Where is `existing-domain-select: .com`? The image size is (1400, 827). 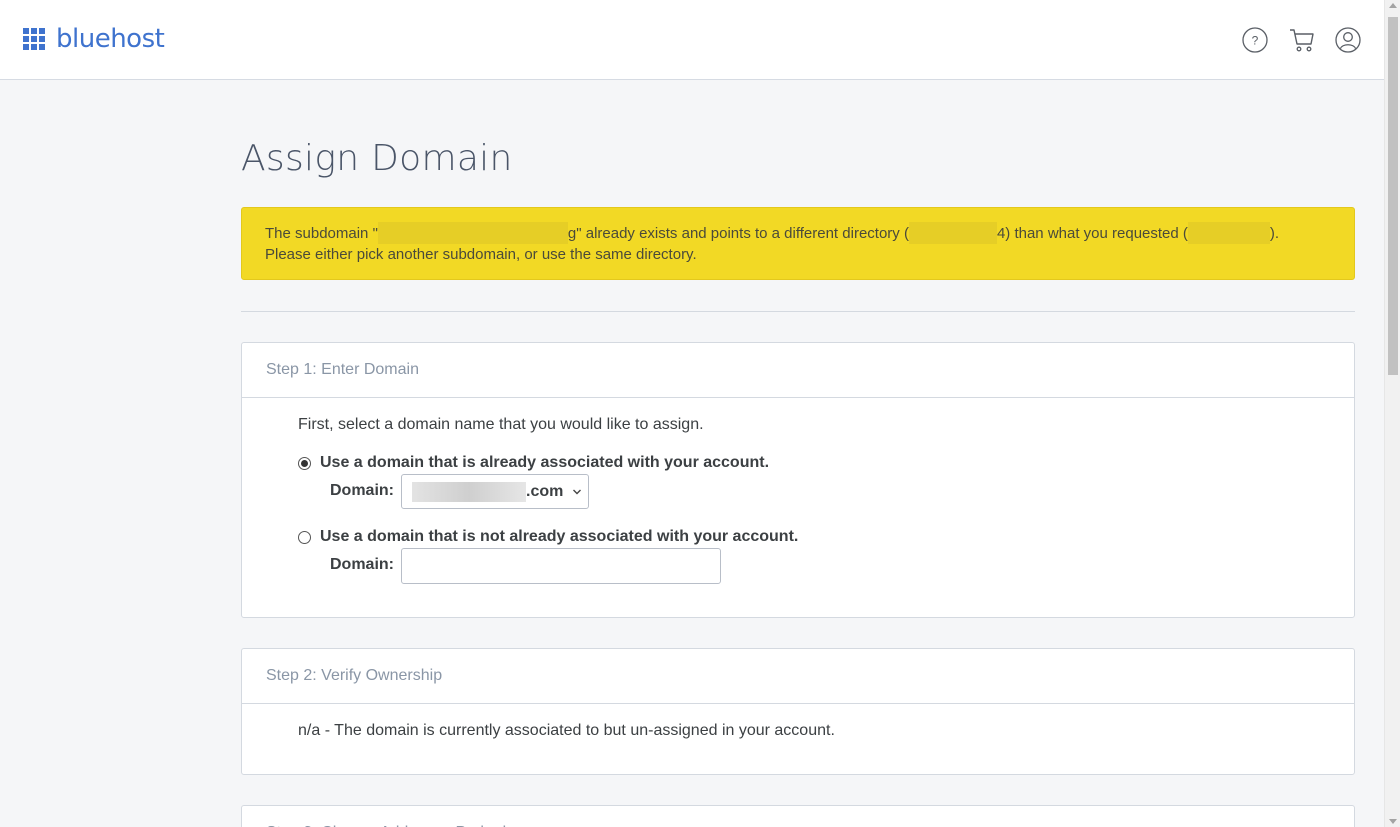
existing-domain-select: .com is located at coordinates (495, 491).